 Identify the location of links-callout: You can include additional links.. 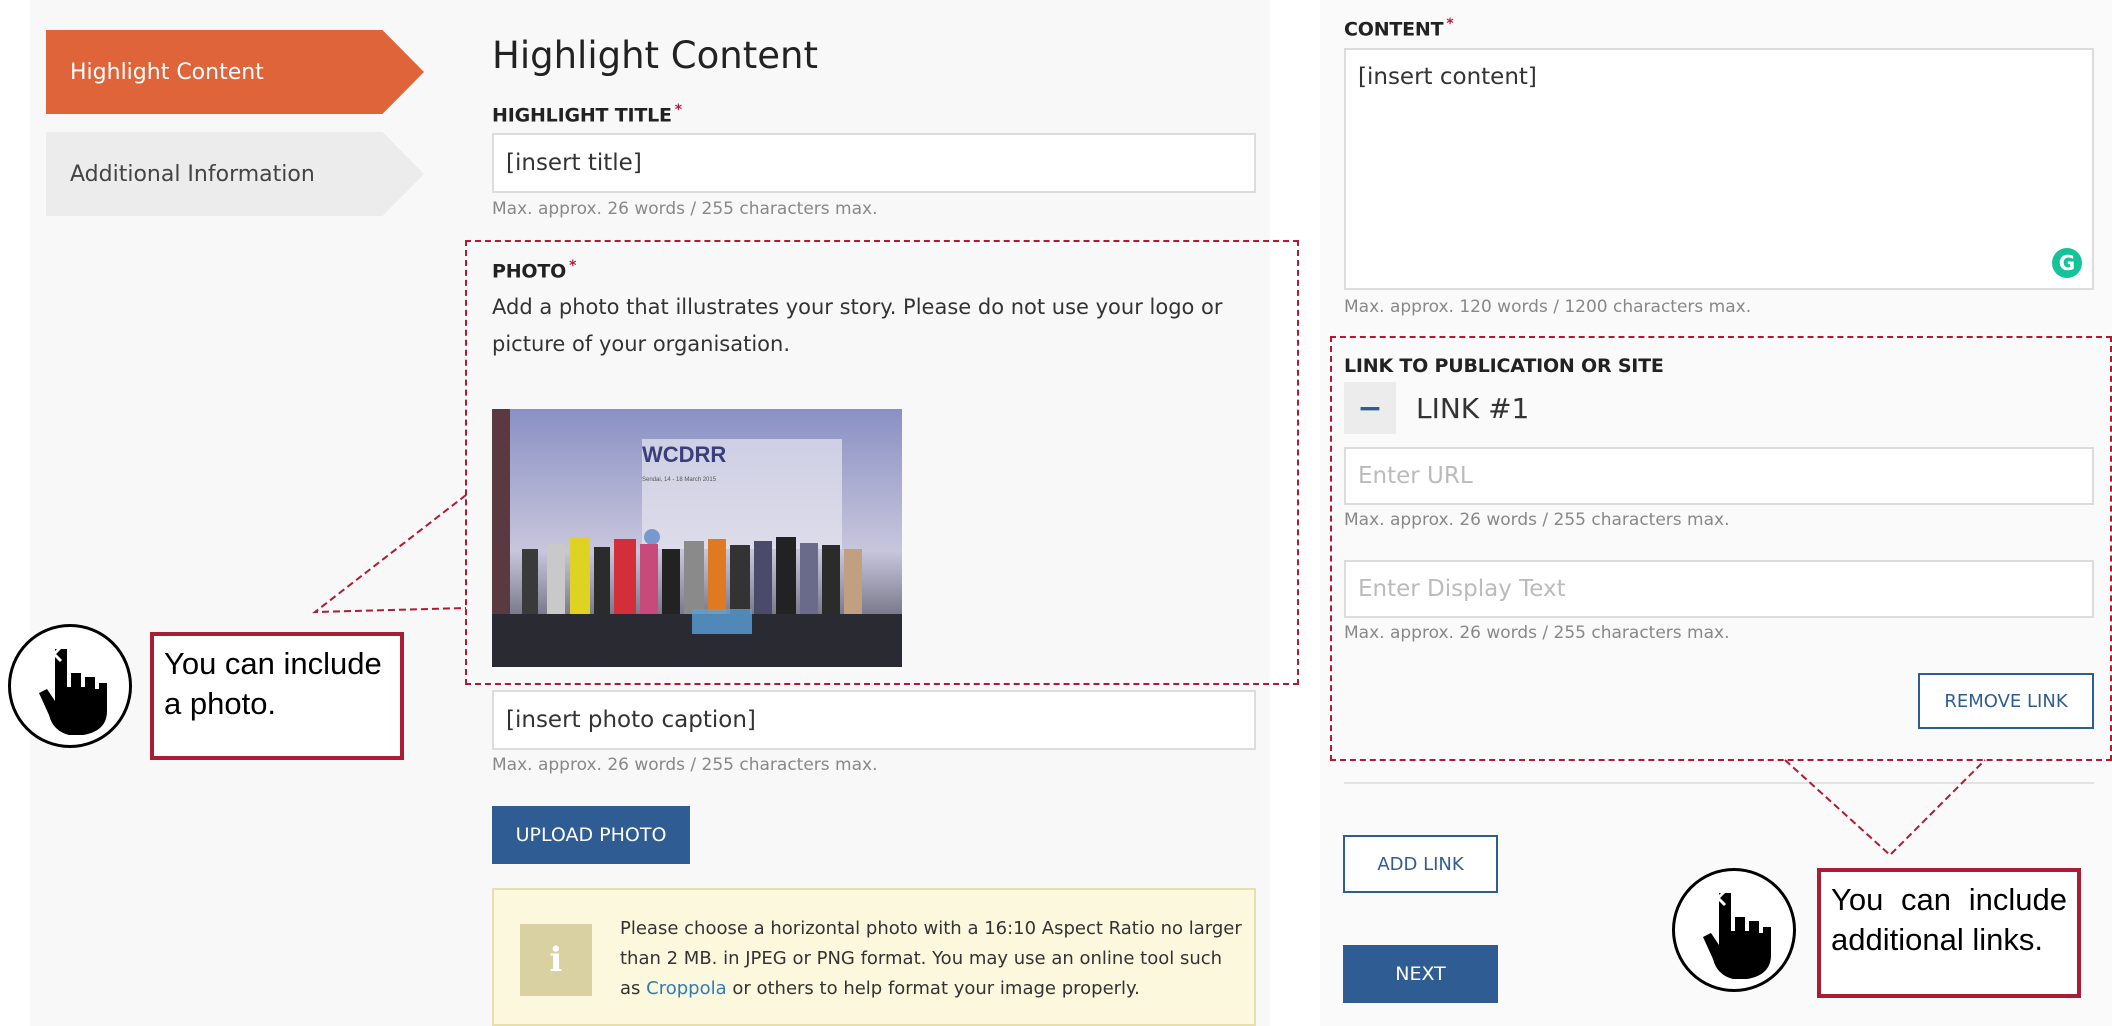
(1949, 933).